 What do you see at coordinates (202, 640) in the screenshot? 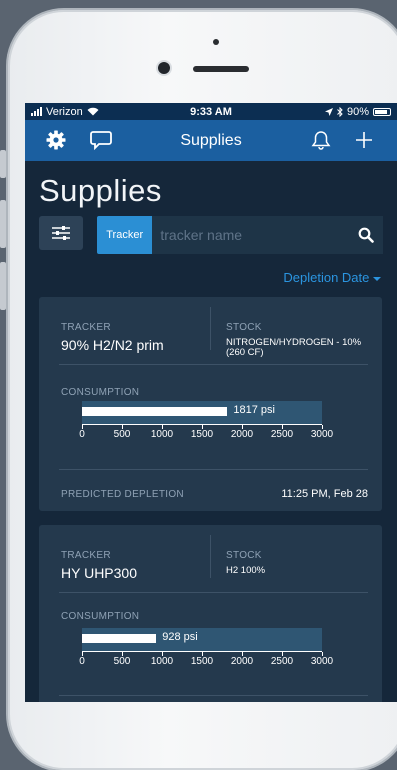
I see `consumption-bar: 928 psi` at bounding box center [202, 640].